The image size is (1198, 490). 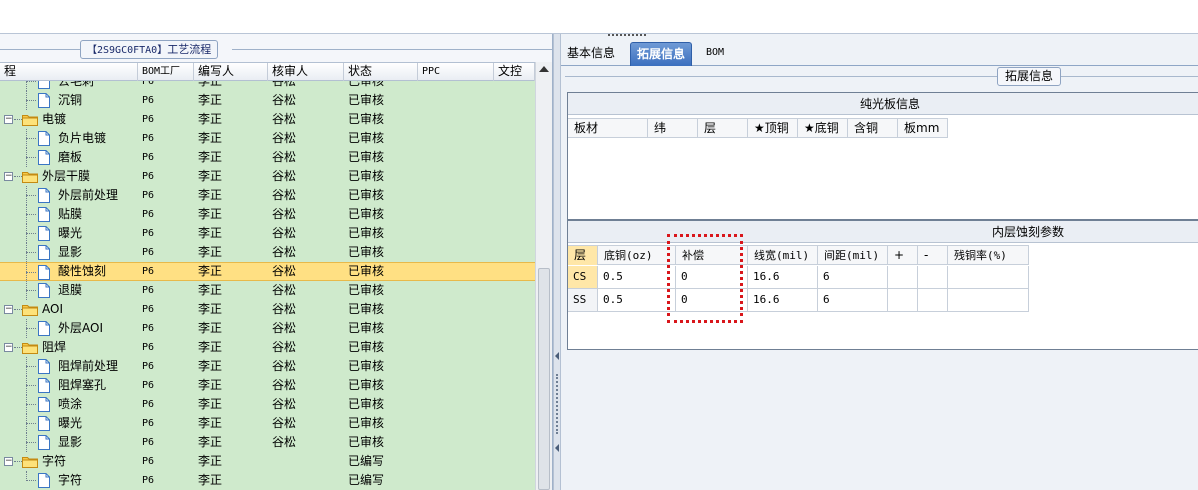 What do you see at coordinates (80, 328) in the screenshot?
I see `process-name: 外层AOI` at bounding box center [80, 328].